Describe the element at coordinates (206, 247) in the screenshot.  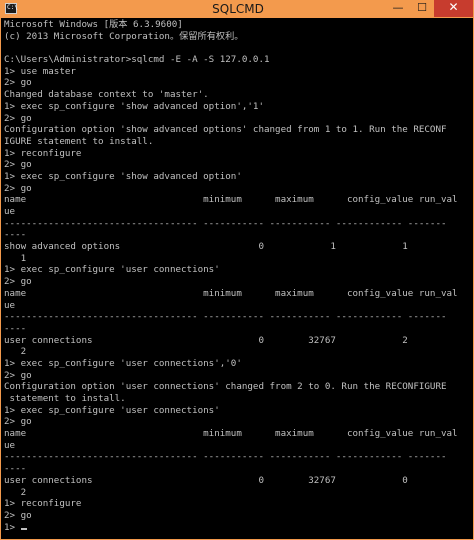
I see `console-line: show advanced options 0 1 1` at that location.